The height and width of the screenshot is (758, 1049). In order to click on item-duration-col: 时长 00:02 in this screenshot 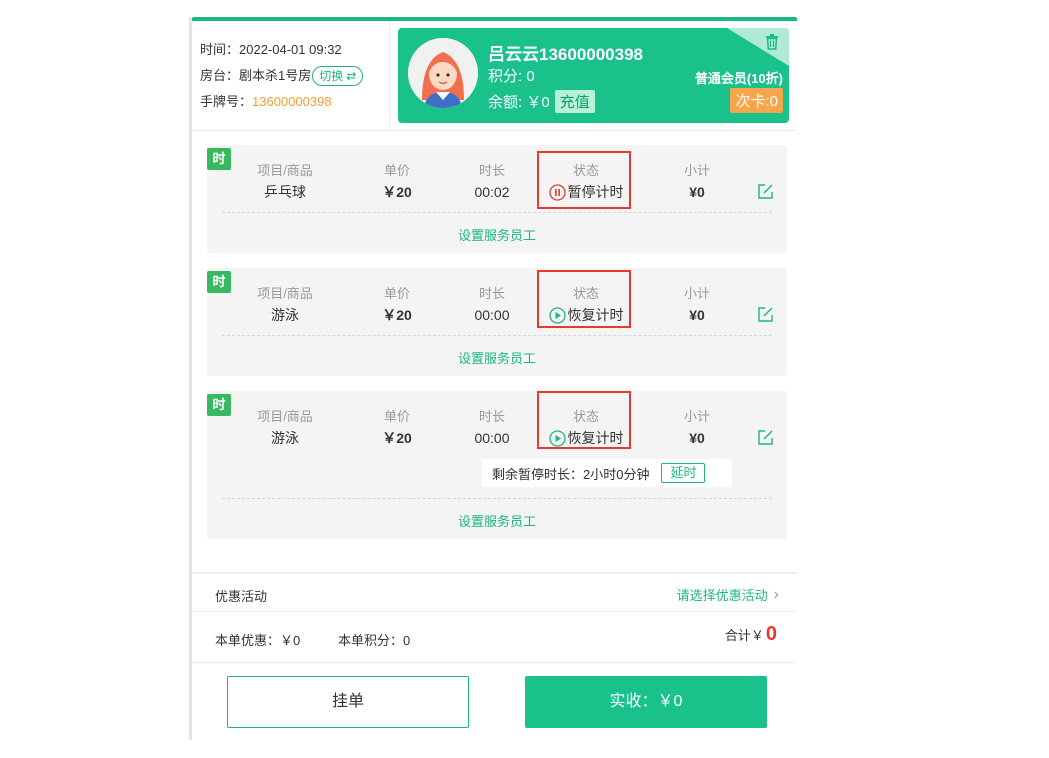, I will do `click(492, 182)`.